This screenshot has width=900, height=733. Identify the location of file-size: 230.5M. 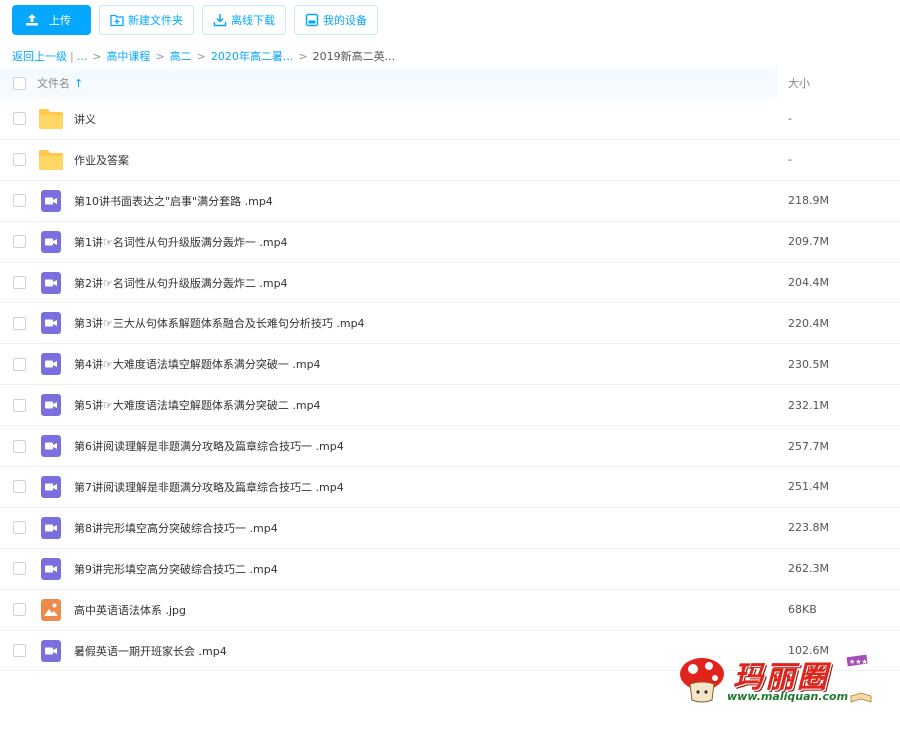
(808, 364).